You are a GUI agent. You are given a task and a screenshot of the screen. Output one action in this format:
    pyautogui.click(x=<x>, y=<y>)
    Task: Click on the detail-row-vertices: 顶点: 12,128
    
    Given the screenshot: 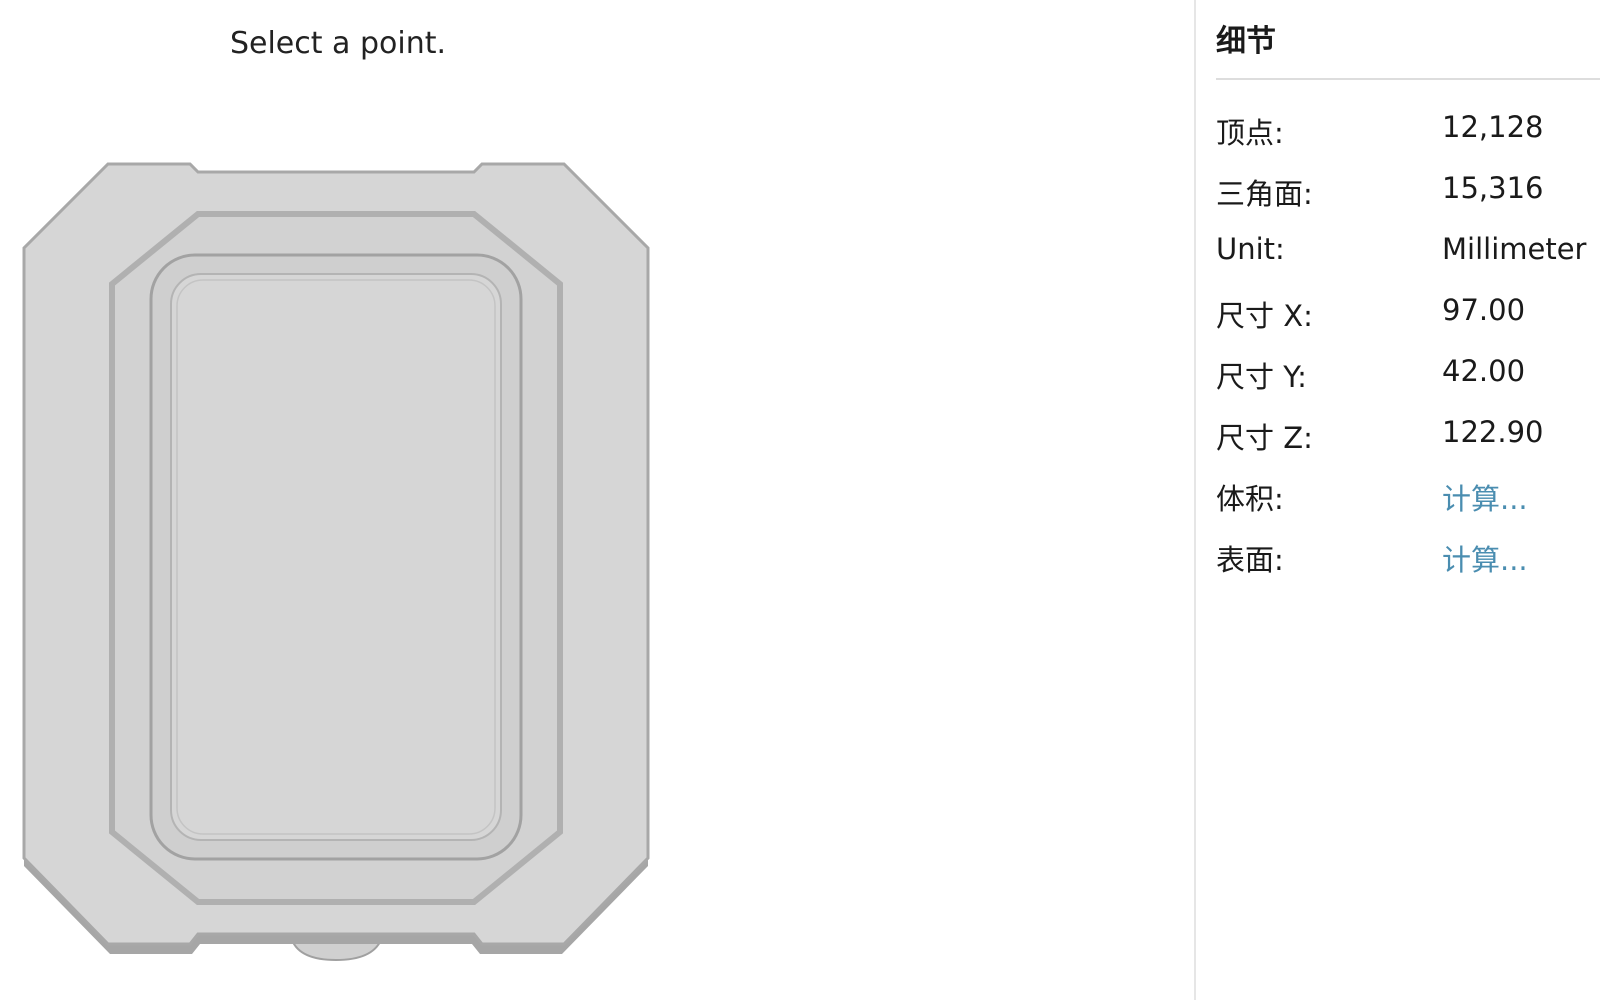 What is the action you would take?
    pyautogui.click(x=1408, y=130)
    